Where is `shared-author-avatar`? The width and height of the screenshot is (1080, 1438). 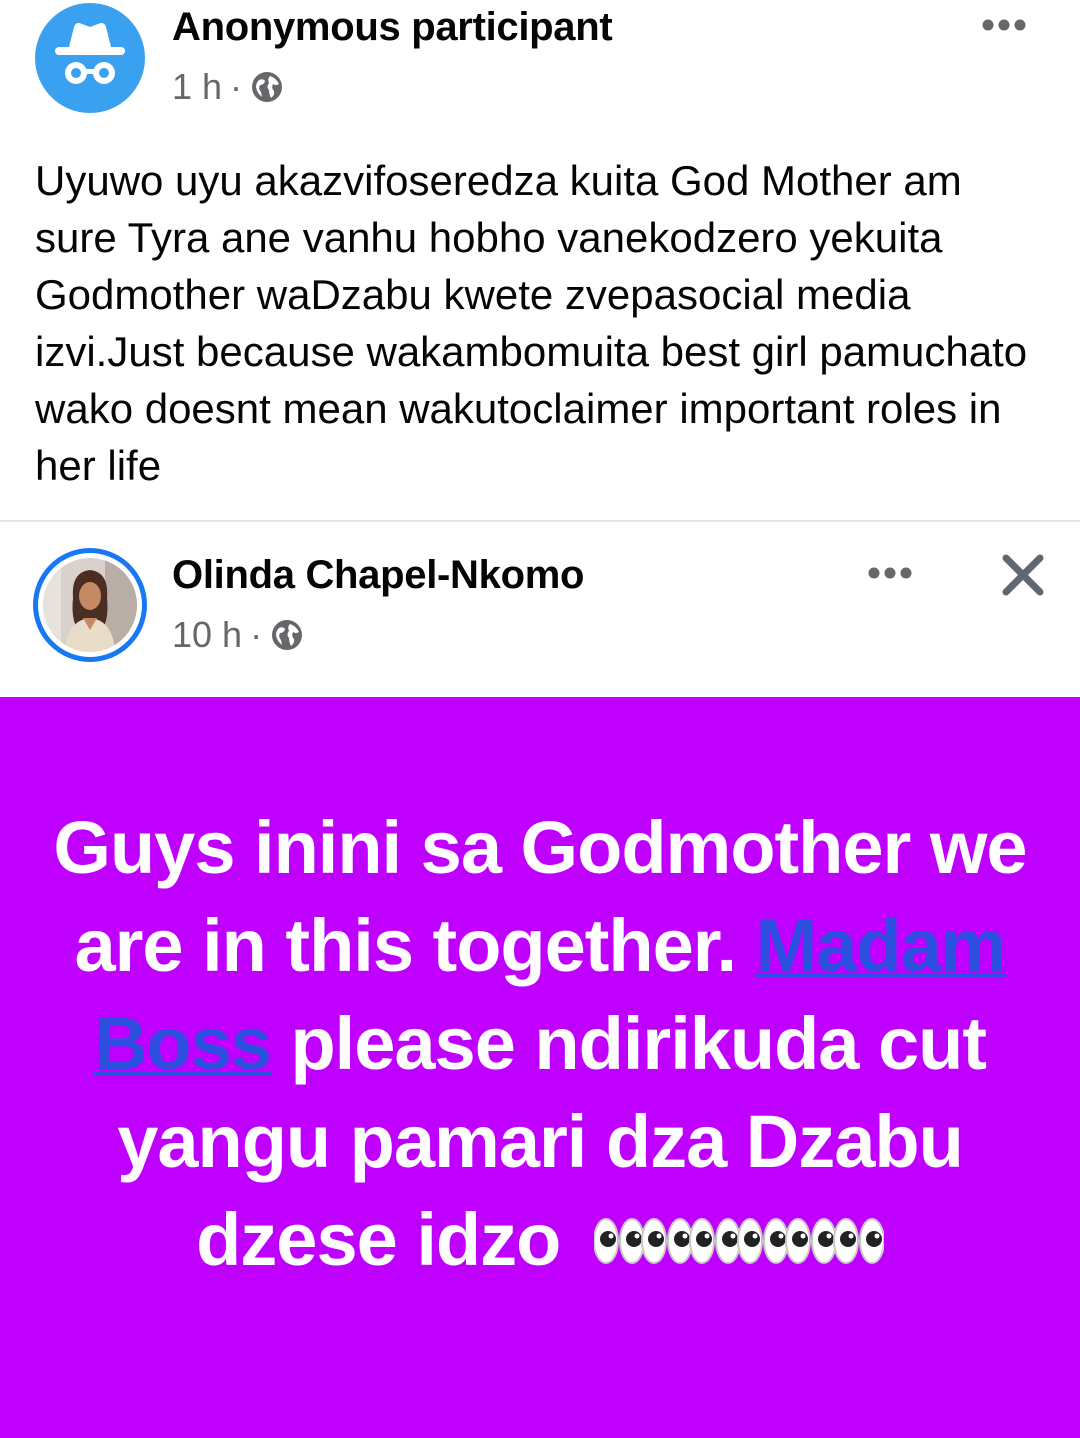 shared-author-avatar is located at coordinates (90, 605).